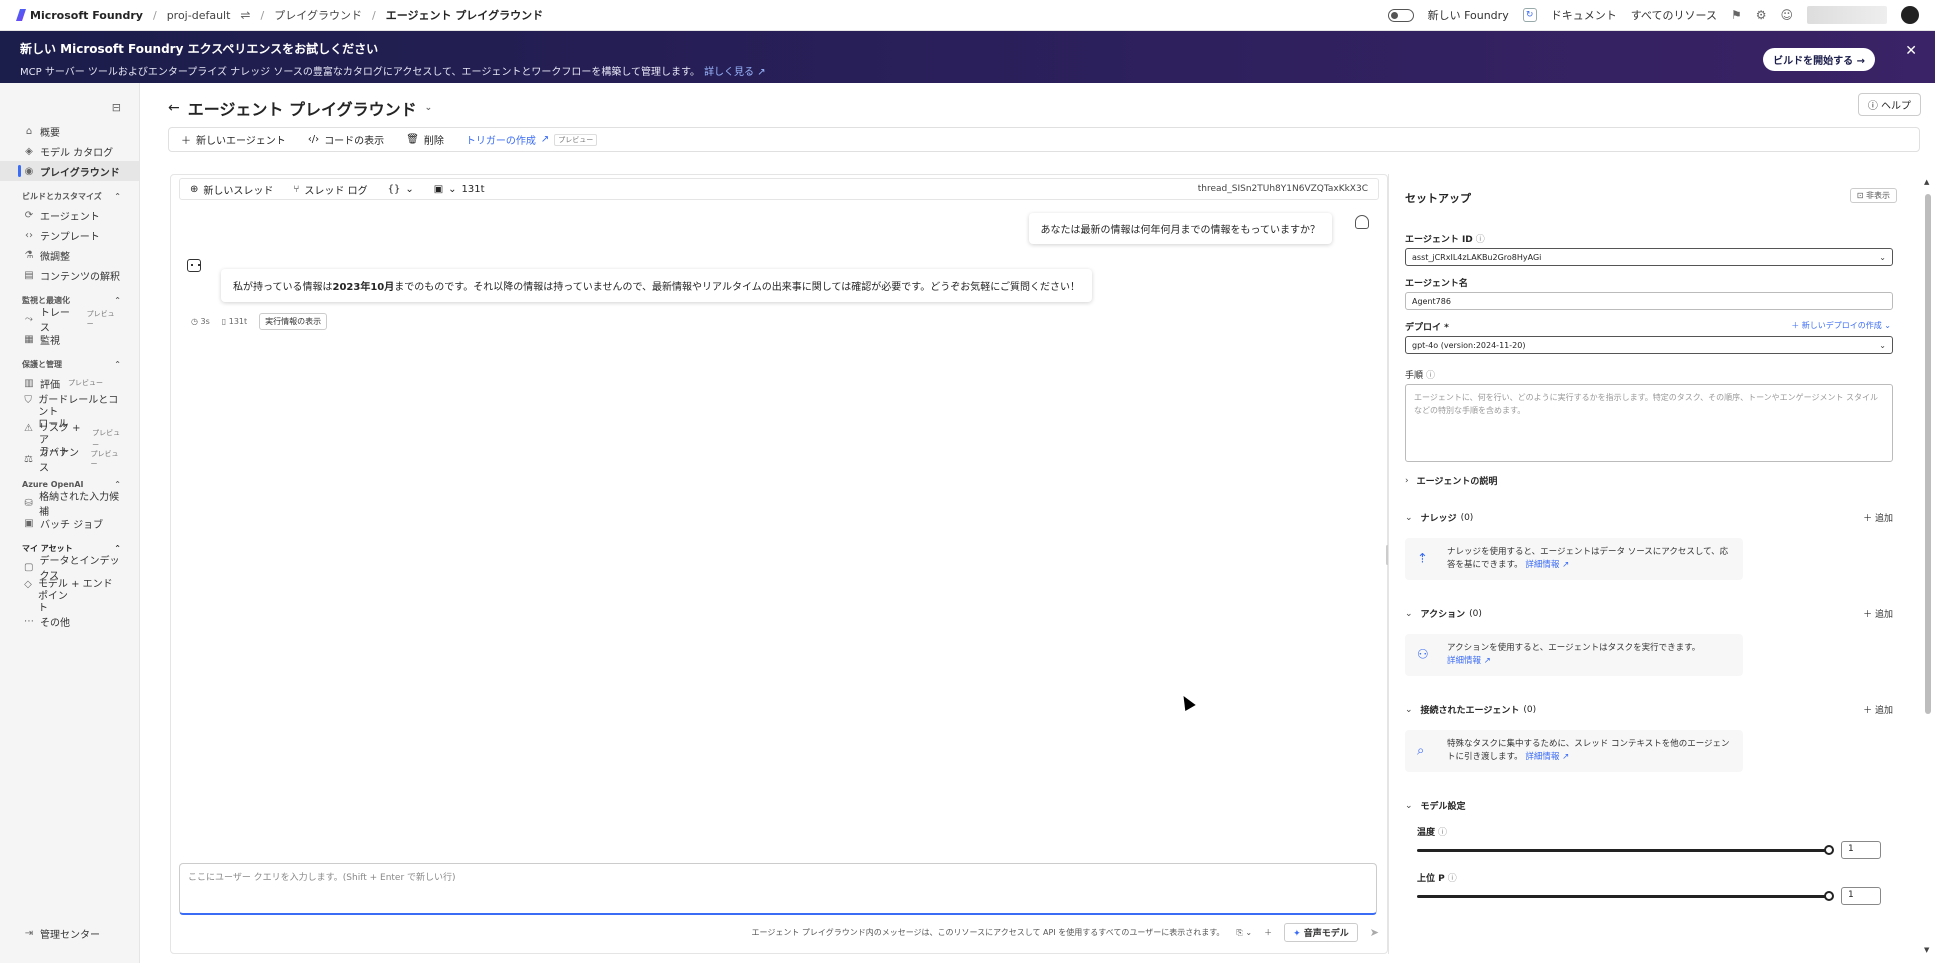  What do you see at coordinates (1649, 518) in the screenshot?
I see `knowledge-accordion: ⌄ ナレッジ (0) ＋ 追加` at bounding box center [1649, 518].